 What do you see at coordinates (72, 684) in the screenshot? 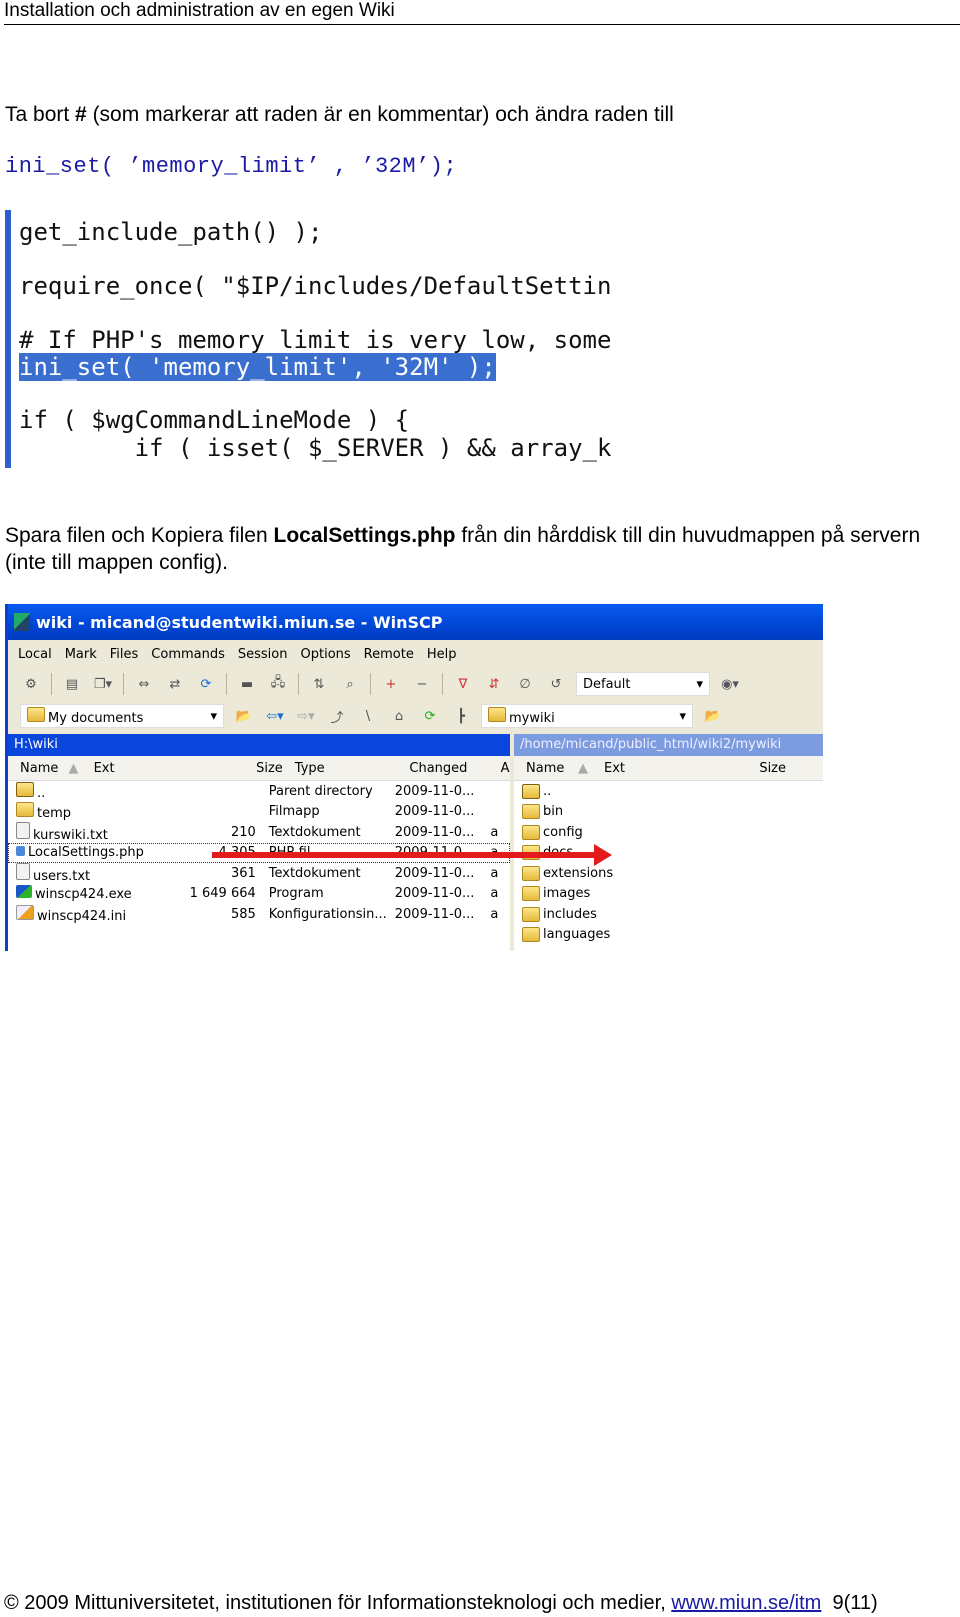
I see `queue-icon: ▤` at bounding box center [72, 684].